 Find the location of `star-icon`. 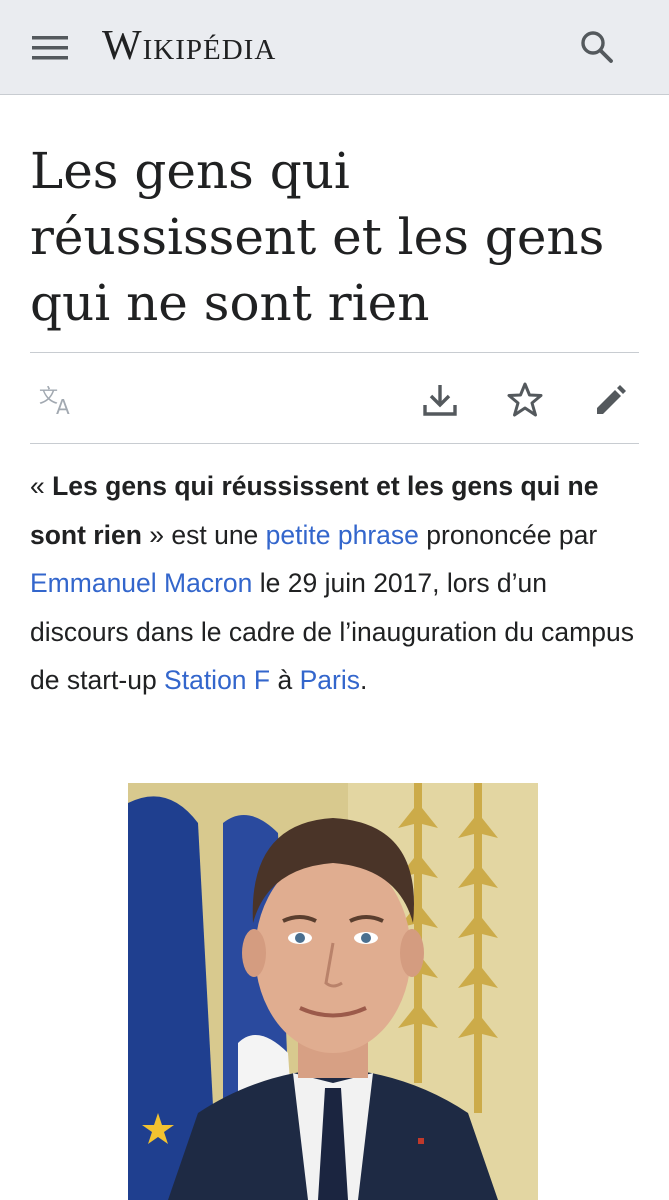

star-icon is located at coordinates (525, 400).